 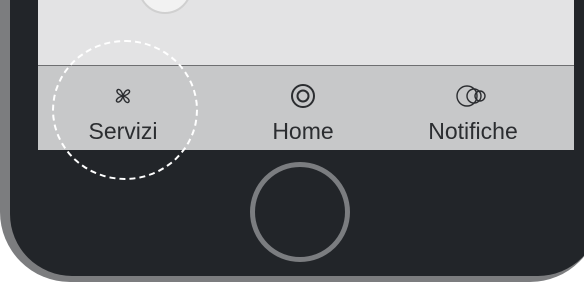 I want to click on tab-label-home: Home, so click(x=303, y=131).